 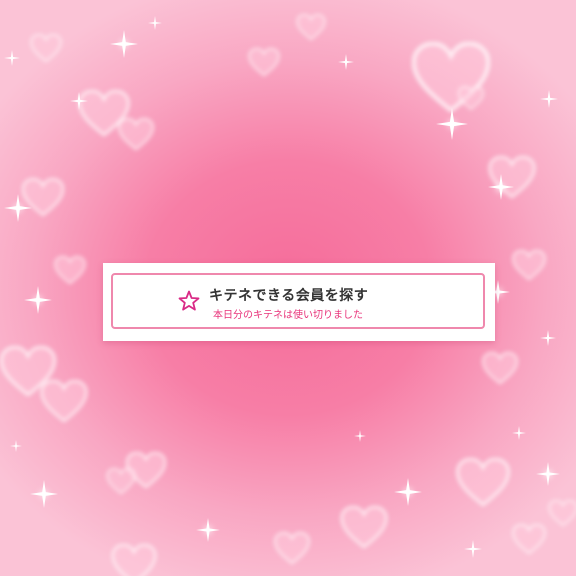 I want to click on card-subtitle: 本日分のキテネは使い切りました, so click(x=288, y=315).